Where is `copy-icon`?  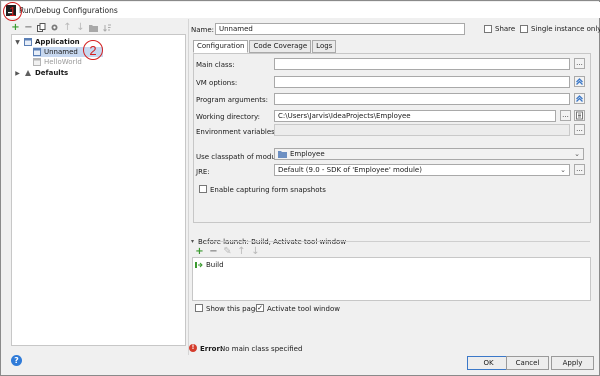
copy-icon is located at coordinates (41, 27).